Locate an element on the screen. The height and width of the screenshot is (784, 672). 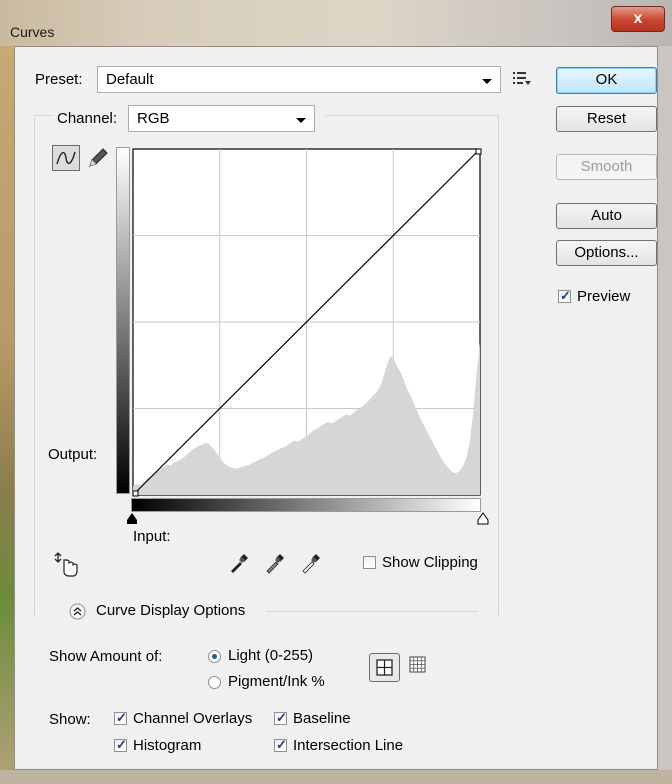
window-frame-left is located at coordinates (7, 415).